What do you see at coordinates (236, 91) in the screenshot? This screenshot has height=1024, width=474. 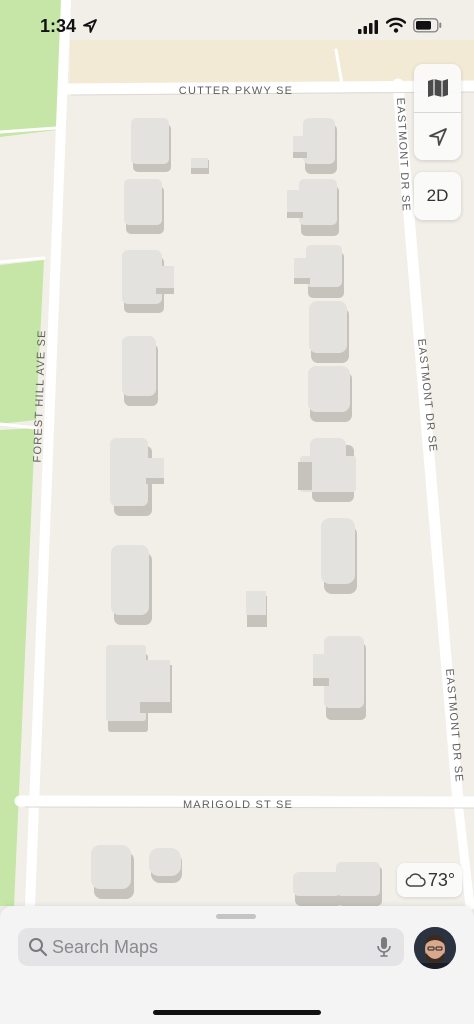 I see `street-label: CUTTER PKWY SE` at bounding box center [236, 91].